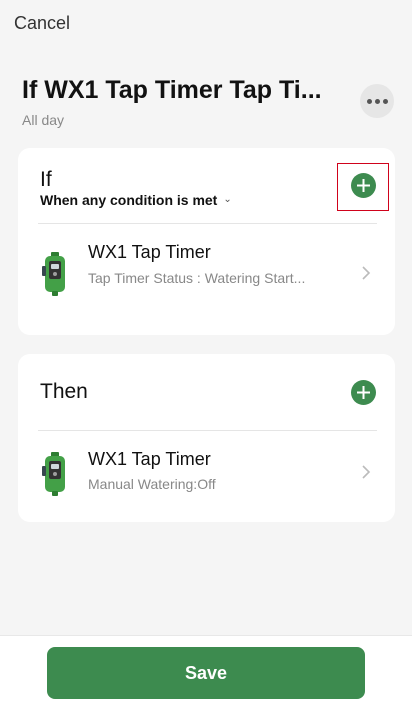 The image size is (412, 711). I want to click on schedule-subtitle: All day, so click(43, 120).